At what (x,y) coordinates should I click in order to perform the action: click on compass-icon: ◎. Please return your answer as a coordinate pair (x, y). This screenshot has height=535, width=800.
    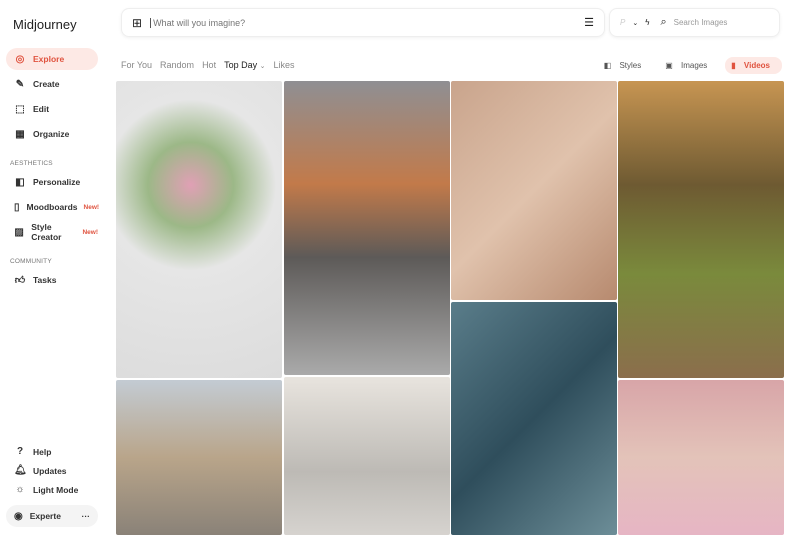
    Looking at the image, I should click on (20, 59).